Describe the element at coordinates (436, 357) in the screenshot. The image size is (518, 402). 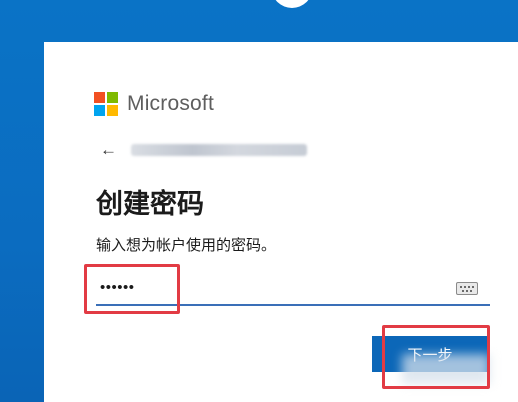
I see `next-button-highlight-box` at that location.